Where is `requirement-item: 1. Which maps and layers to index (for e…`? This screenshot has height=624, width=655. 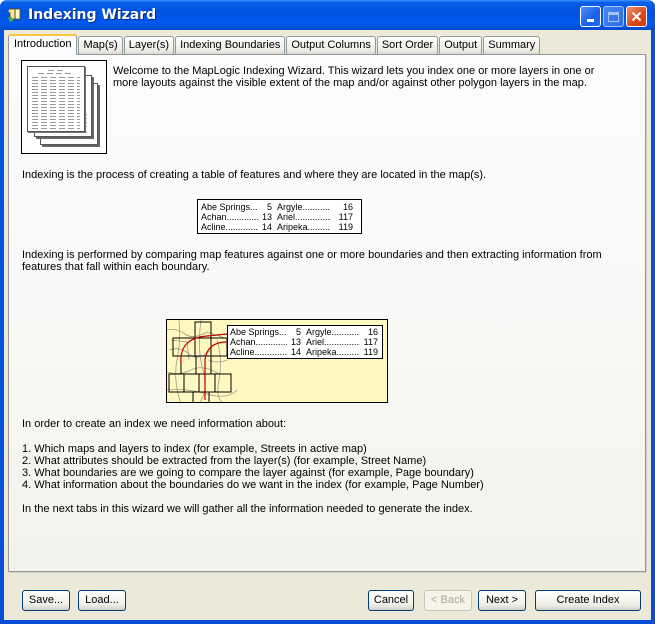
requirement-item: 1. Which maps and layers to index (for e… is located at coordinates (194, 449).